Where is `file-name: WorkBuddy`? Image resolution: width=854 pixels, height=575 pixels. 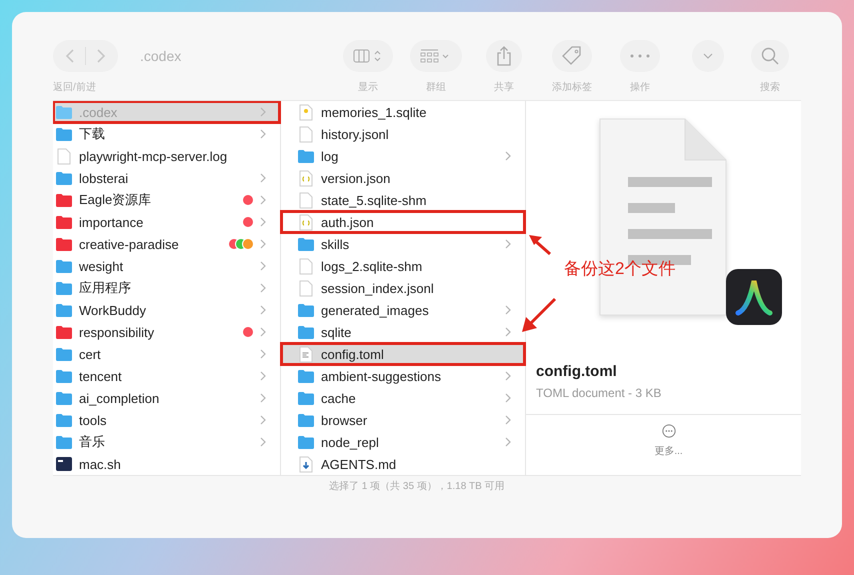
file-name: WorkBuddy is located at coordinates (112, 310).